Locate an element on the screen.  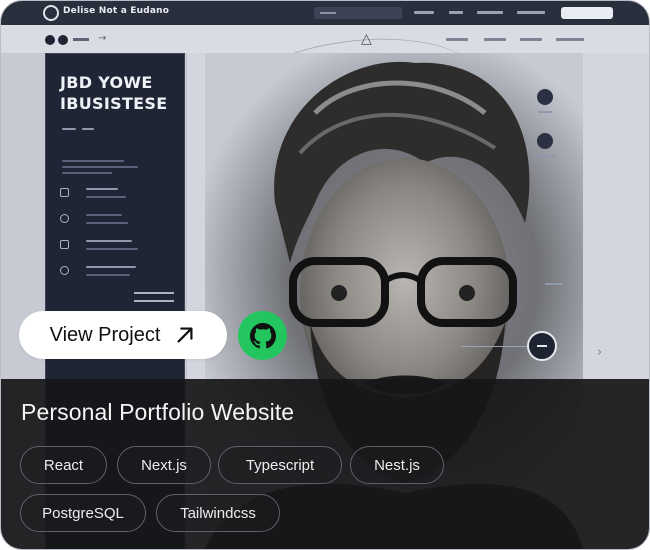
arrow-up-right-icon is located at coordinates (185, 335).